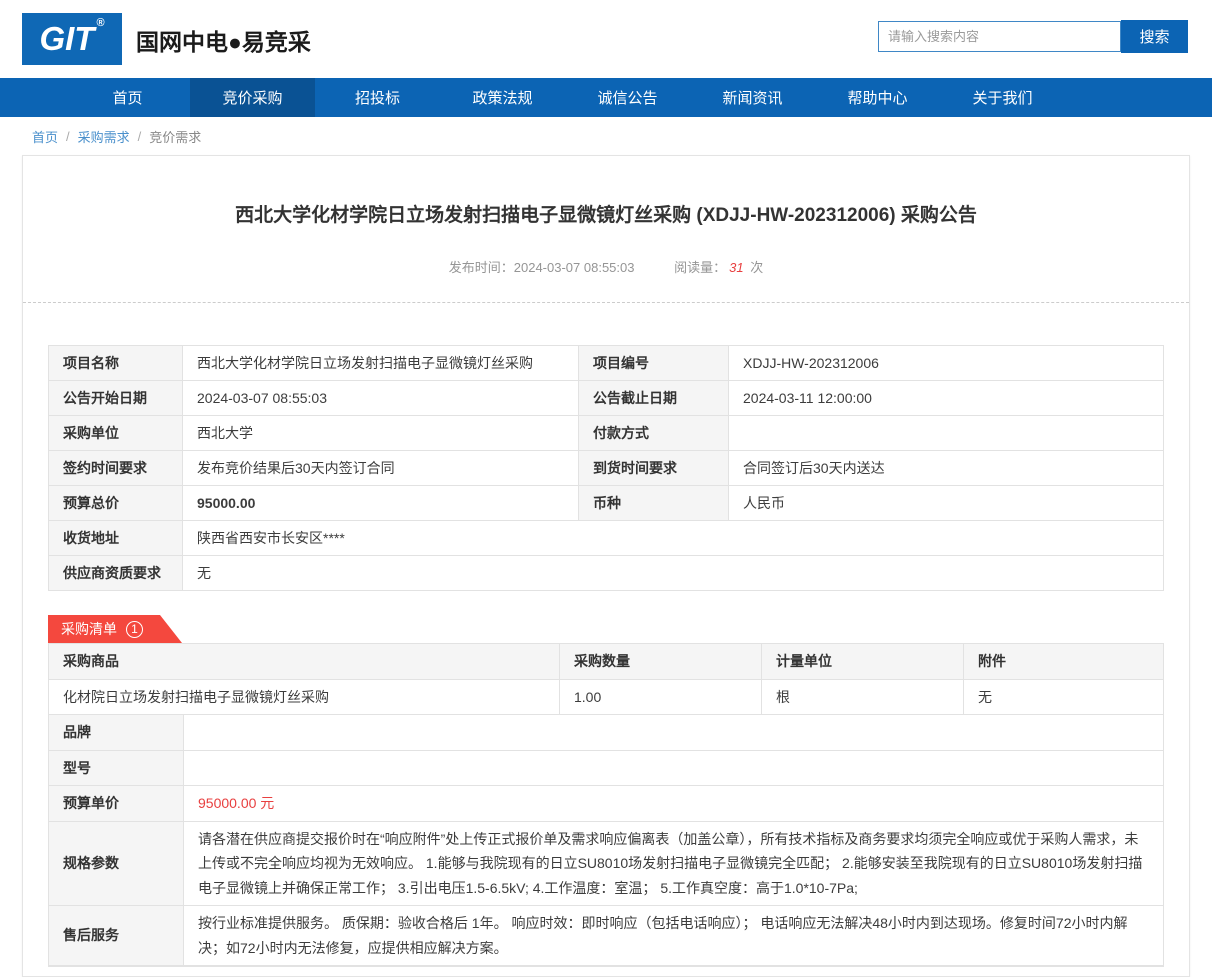 This screenshot has height=977, width=1212. What do you see at coordinates (380, 363) in the screenshot?
I see `field-value: 西北大学化材学院日立场发射扫描电子显微镜灯丝采购` at bounding box center [380, 363].